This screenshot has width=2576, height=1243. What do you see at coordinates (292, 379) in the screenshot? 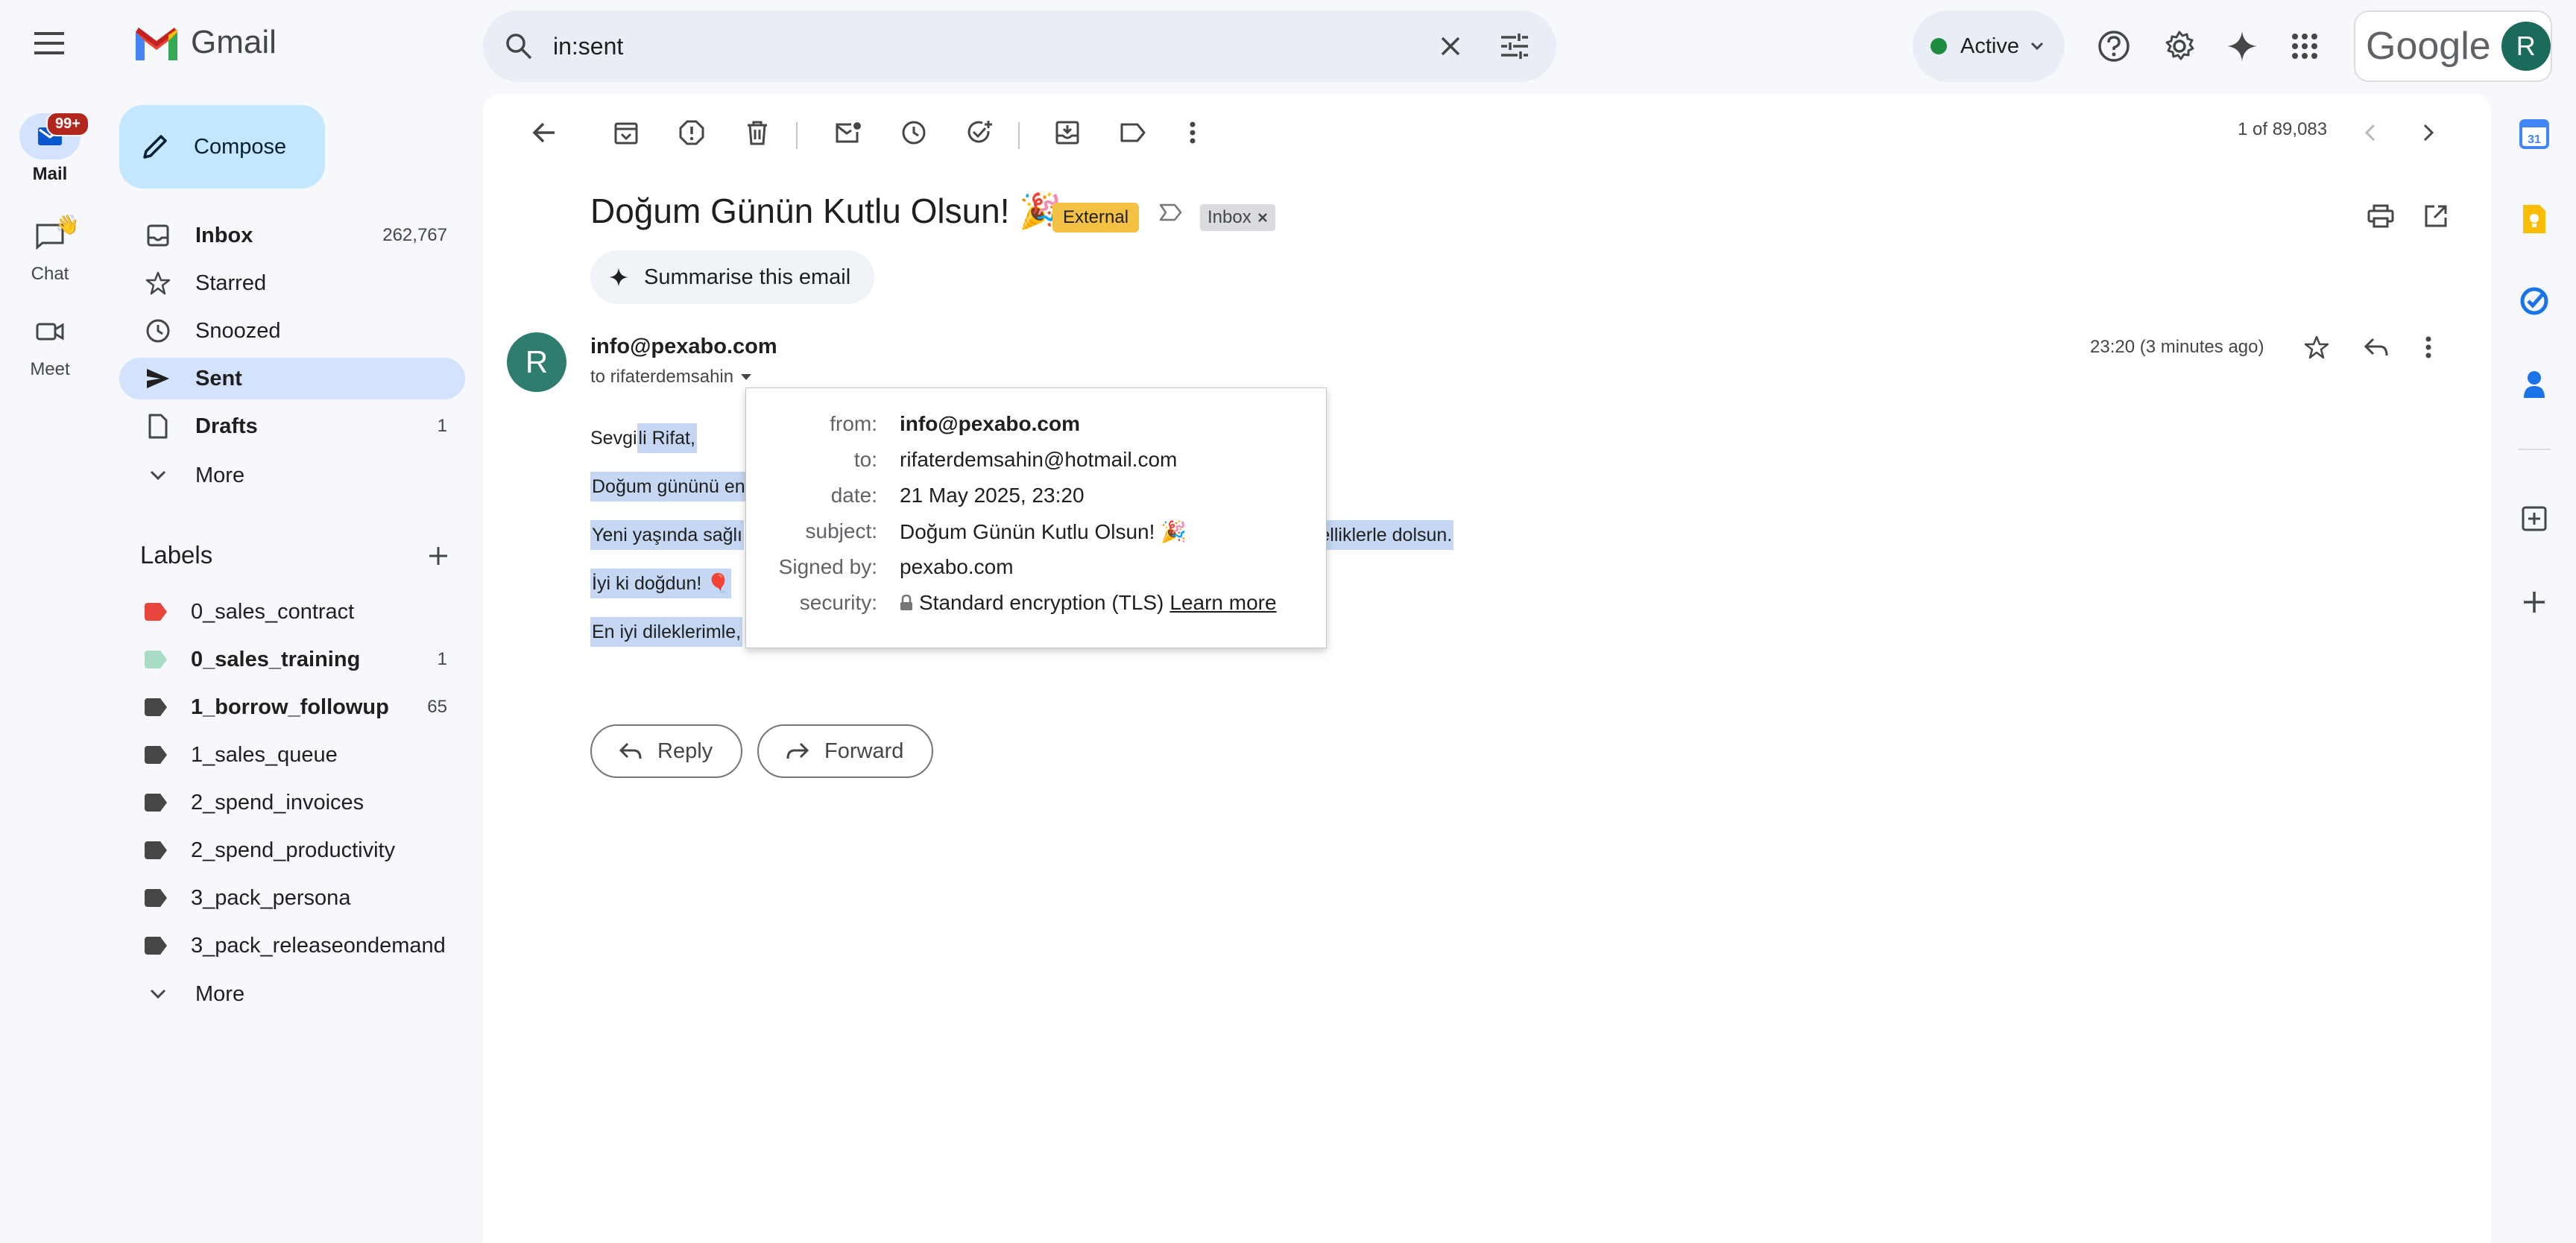
I see `sidebar-item-sent: Sent` at bounding box center [292, 379].